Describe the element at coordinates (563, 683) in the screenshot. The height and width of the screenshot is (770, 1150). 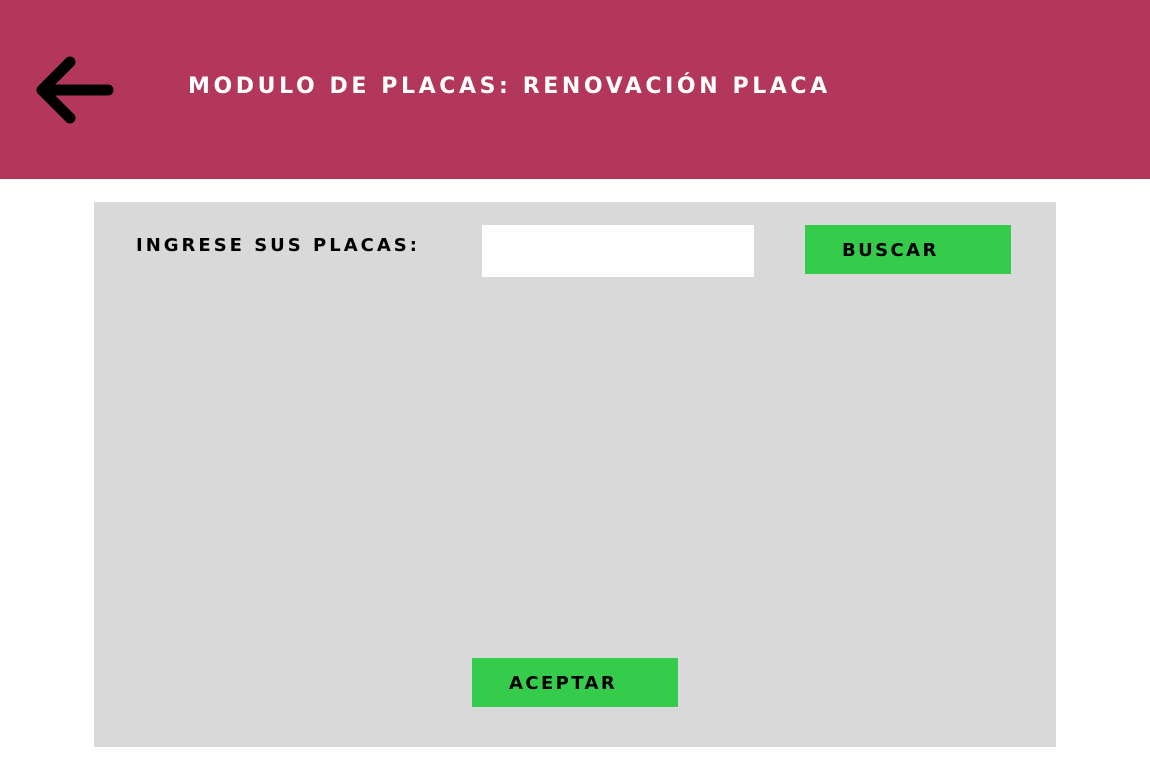
I see `accept-button-label: ACEPTAR` at that location.